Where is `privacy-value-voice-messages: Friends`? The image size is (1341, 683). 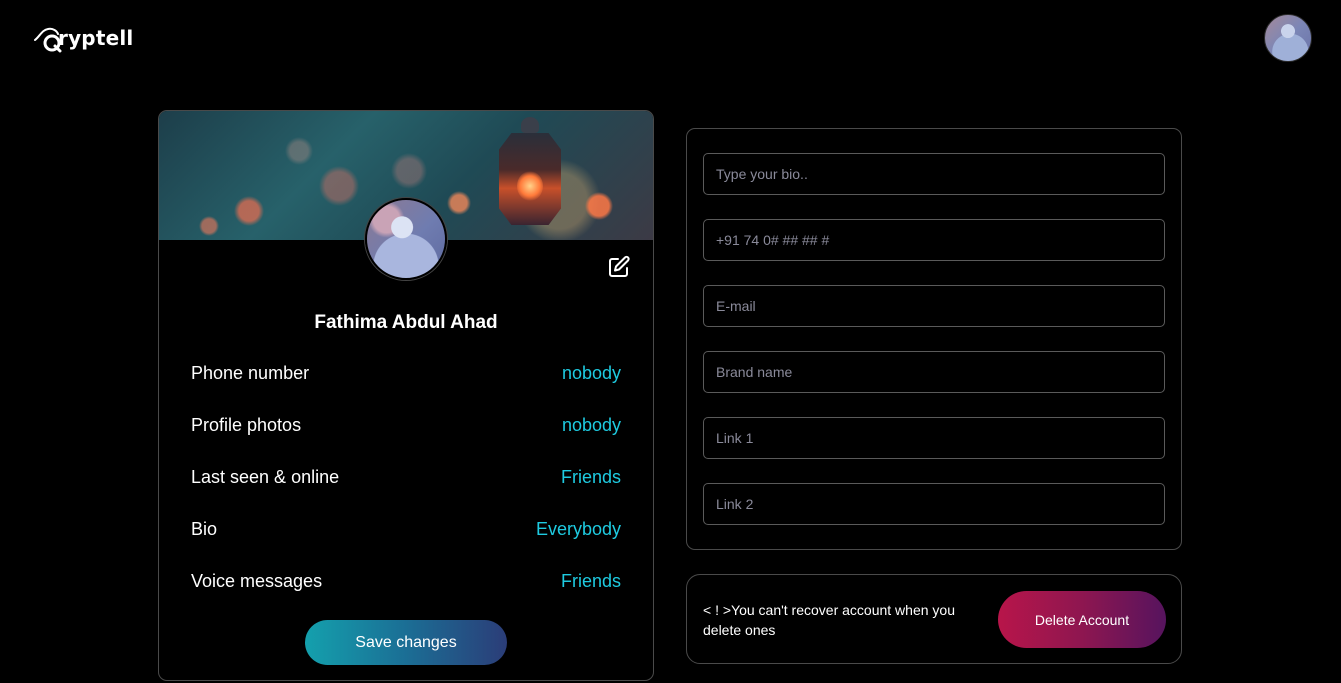
privacy-value-voice-messages: Friends is located at coordinates (591, 581).